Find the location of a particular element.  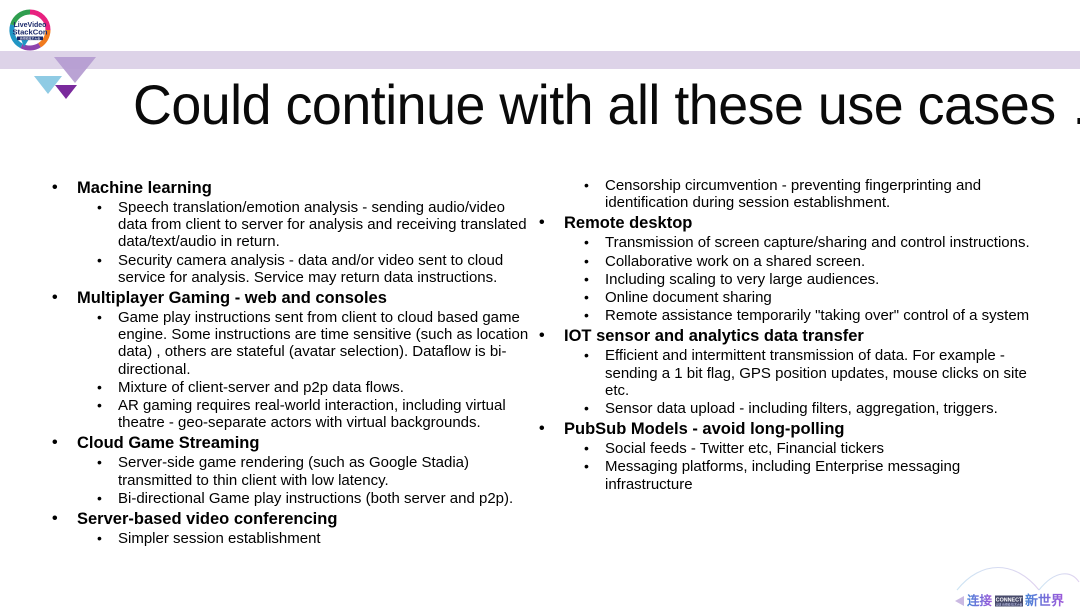

topic-label: IOT sensor and analytics data transfer is located at coordinates (714, 336).